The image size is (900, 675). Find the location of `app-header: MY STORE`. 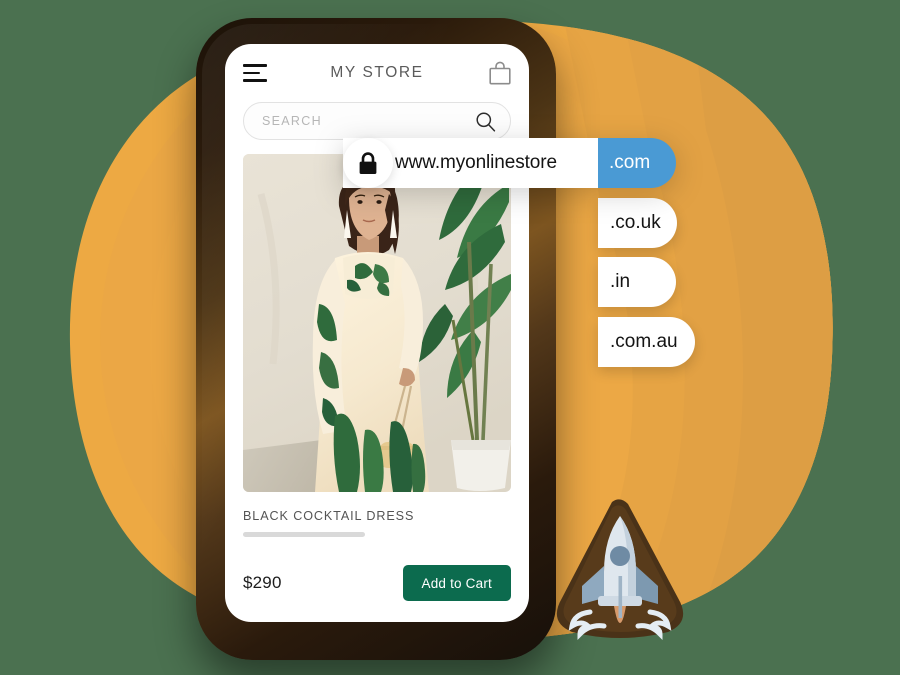

app-header: MY STORE is located at coordinates (377, 73).